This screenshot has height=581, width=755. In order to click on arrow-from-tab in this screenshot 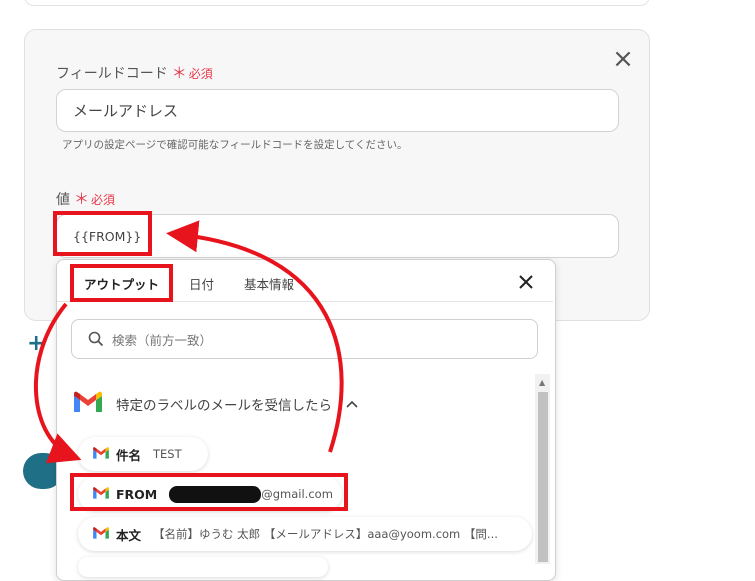, I will do `click(57, 383)`.